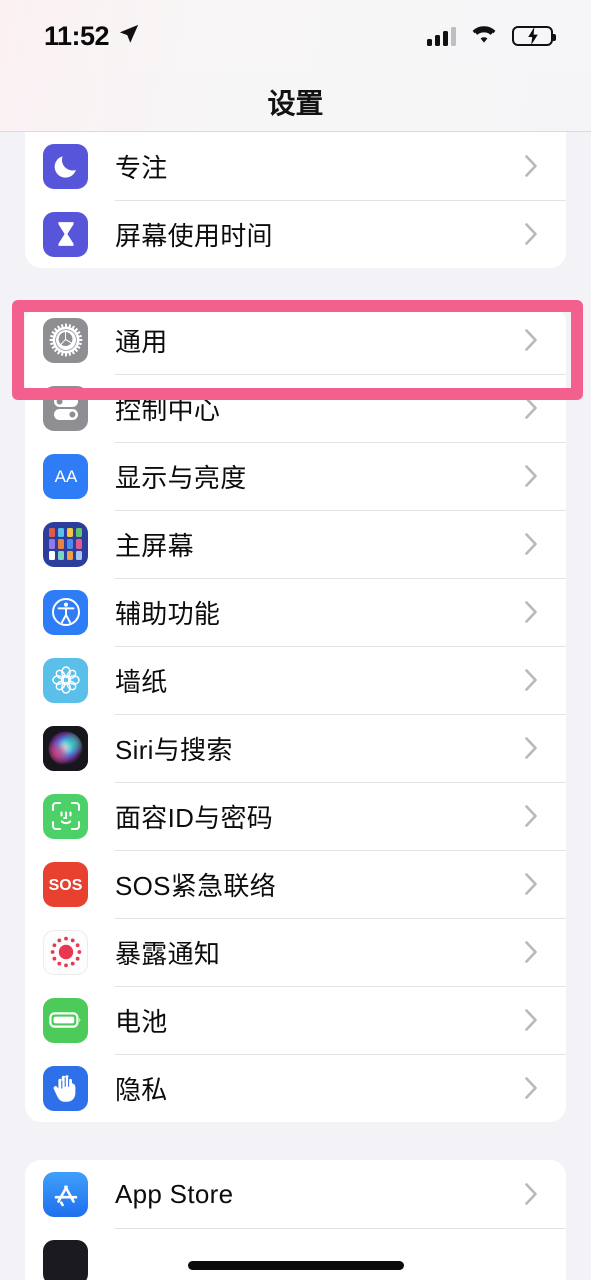 This screenshot has height=1280, width=591. What do you see at coordinates (77, 35) in the screenshot?
I see `status-bar-clock: 11:52` at bounding box center [77, 35].